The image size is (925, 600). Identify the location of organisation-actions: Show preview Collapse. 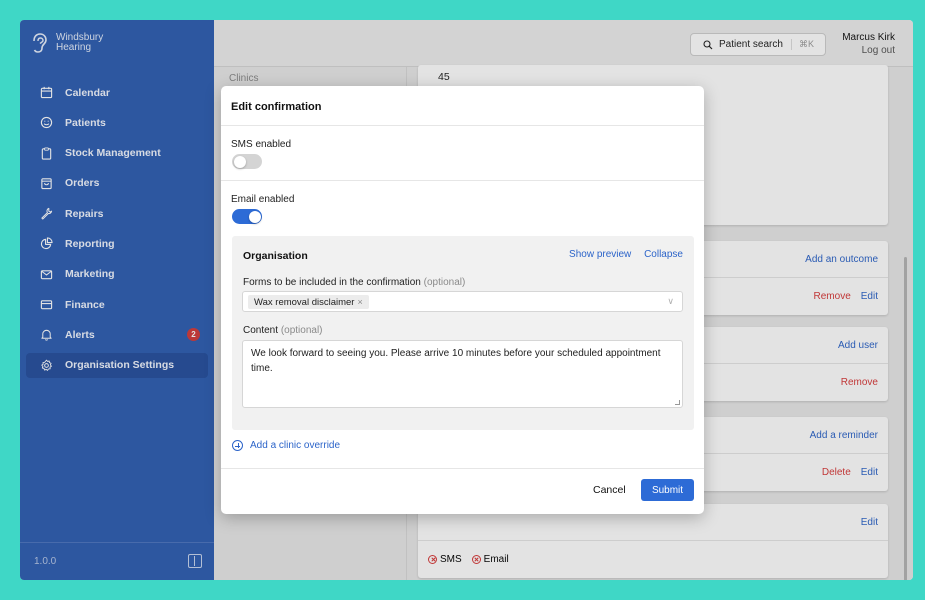
(621, 254).